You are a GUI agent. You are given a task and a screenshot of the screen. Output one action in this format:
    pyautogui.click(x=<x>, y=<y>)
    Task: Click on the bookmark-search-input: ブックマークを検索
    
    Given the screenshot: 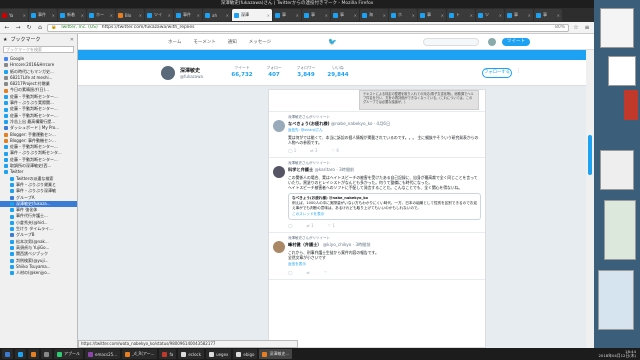 What is the action you would take?
    pyautogui.click(x=38, y=49)
    